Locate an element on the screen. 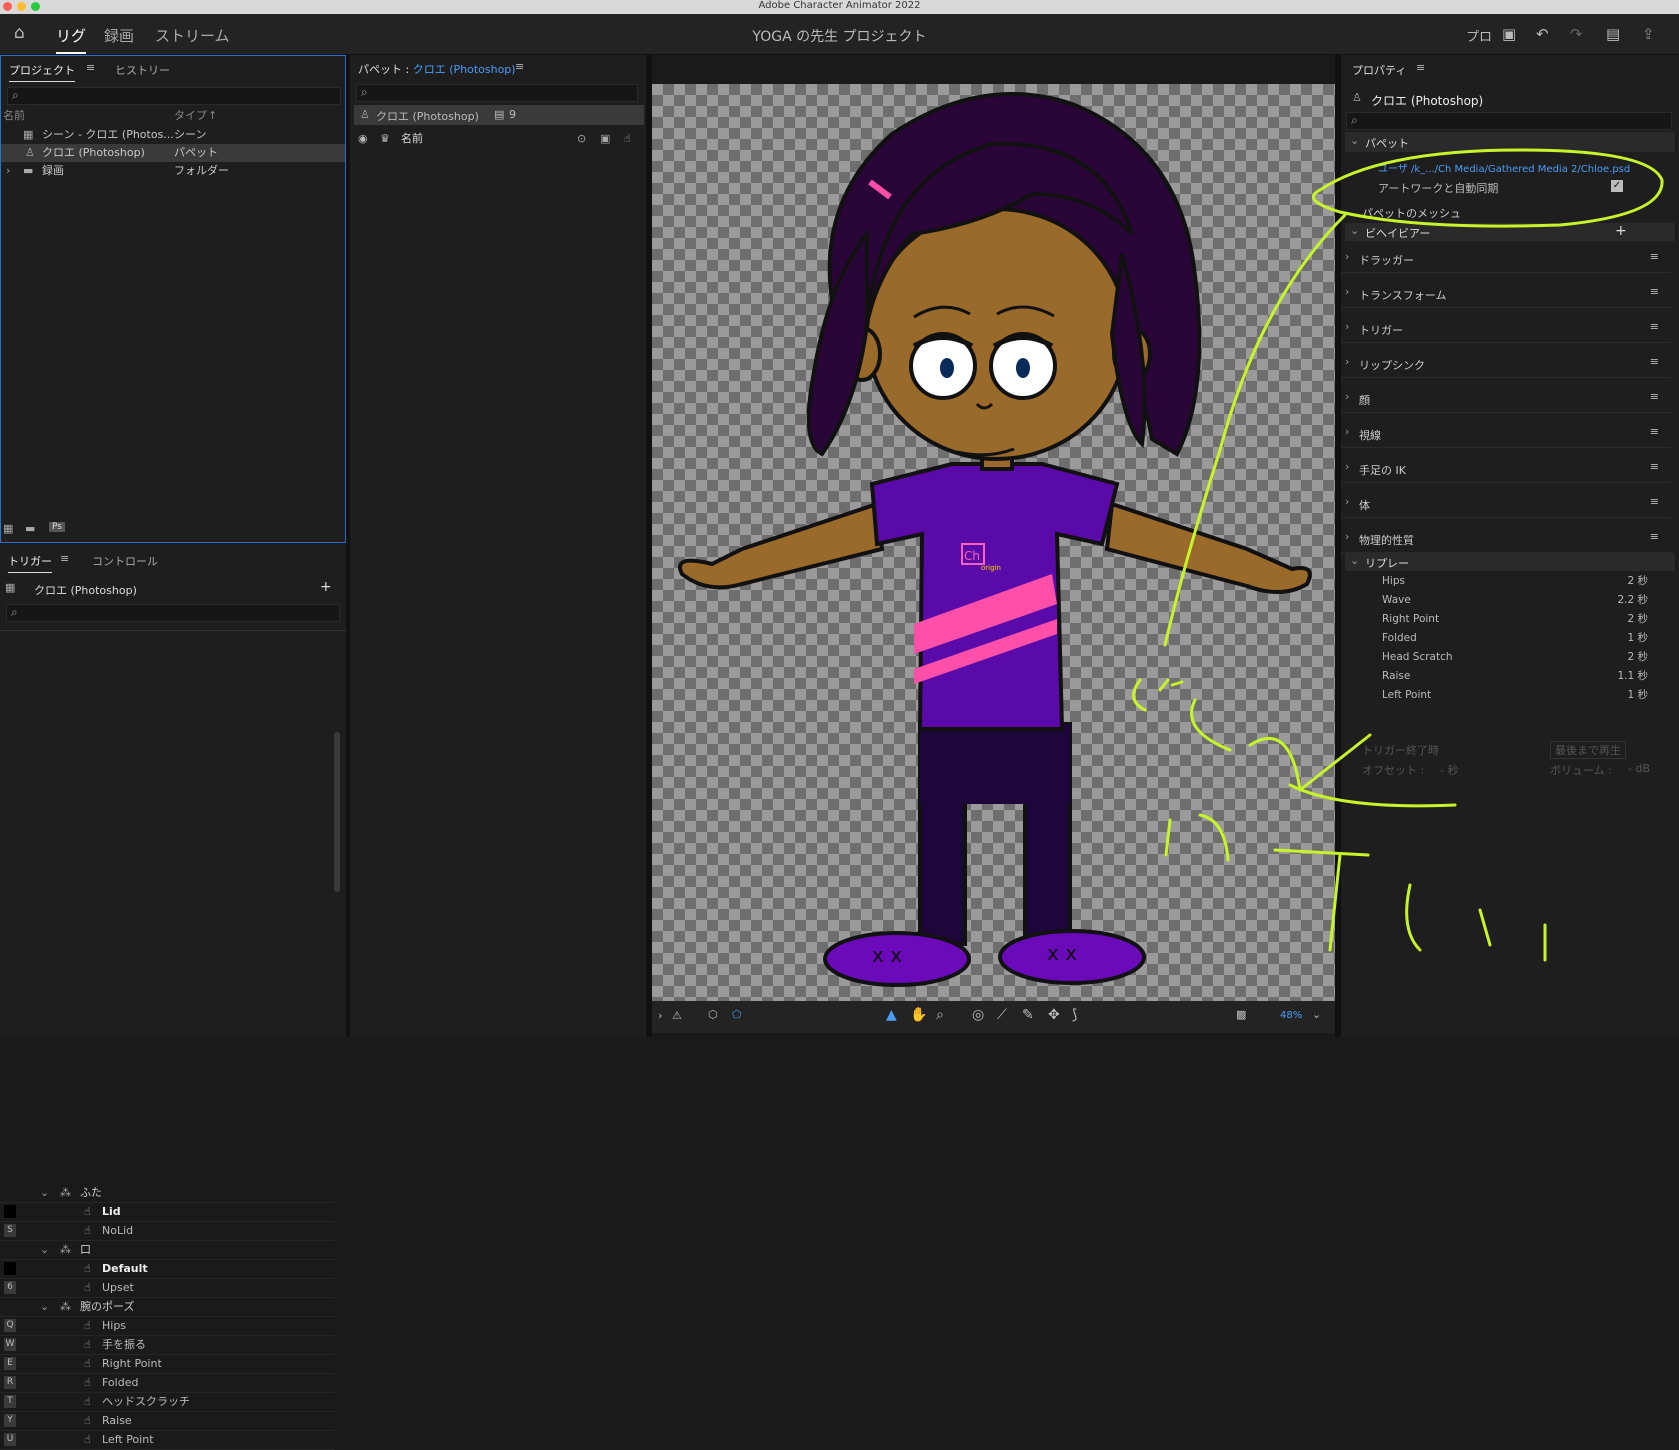 This screenshot has width=1679, height=1450. trigger-key-badge: 6 is located at coordinates (10, 1287).